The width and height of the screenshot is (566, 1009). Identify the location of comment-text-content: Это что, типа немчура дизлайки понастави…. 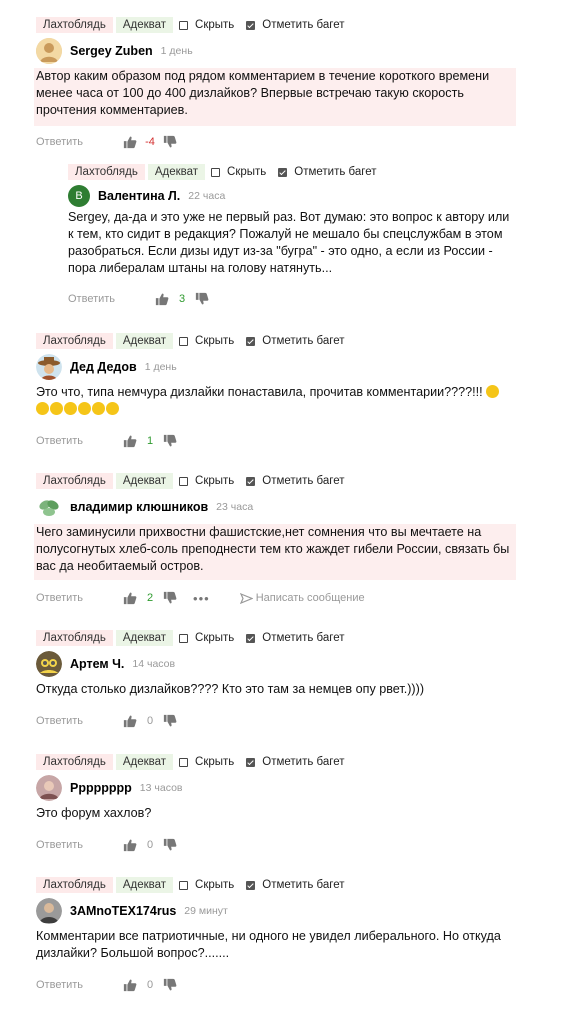
(259, 392).